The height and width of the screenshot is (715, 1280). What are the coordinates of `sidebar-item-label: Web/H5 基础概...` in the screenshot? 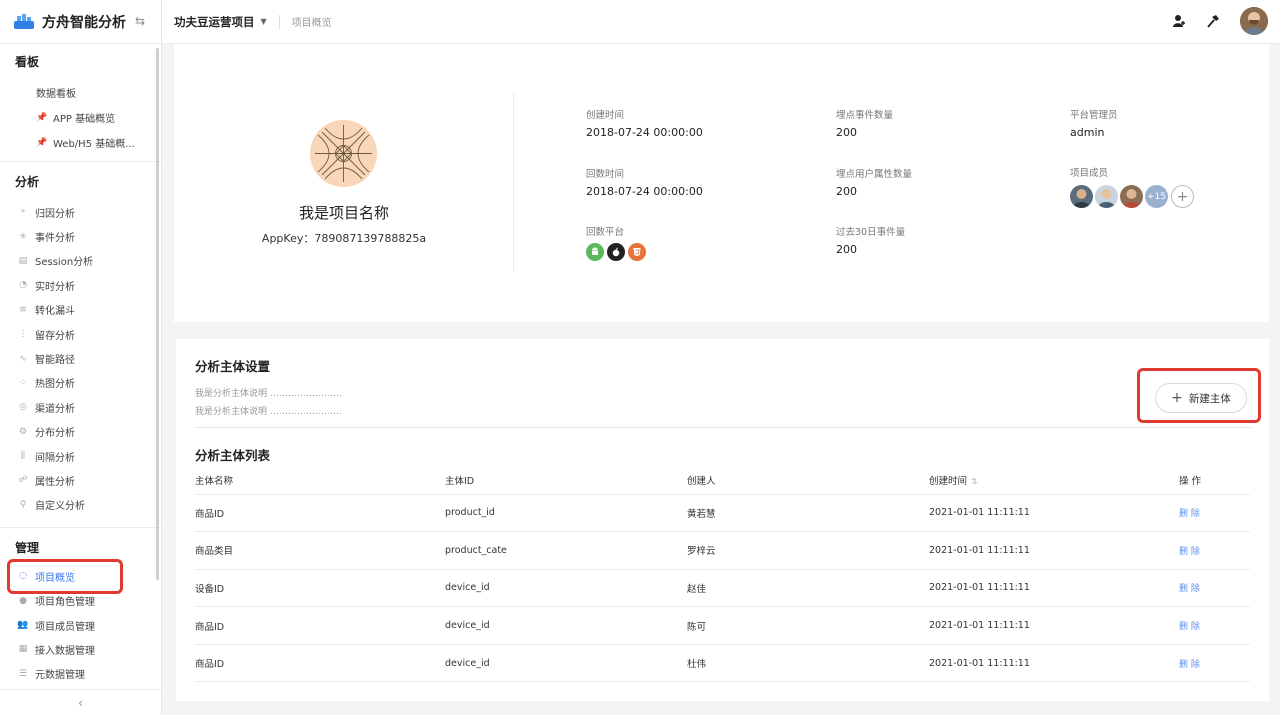 It's located at (94, 144).